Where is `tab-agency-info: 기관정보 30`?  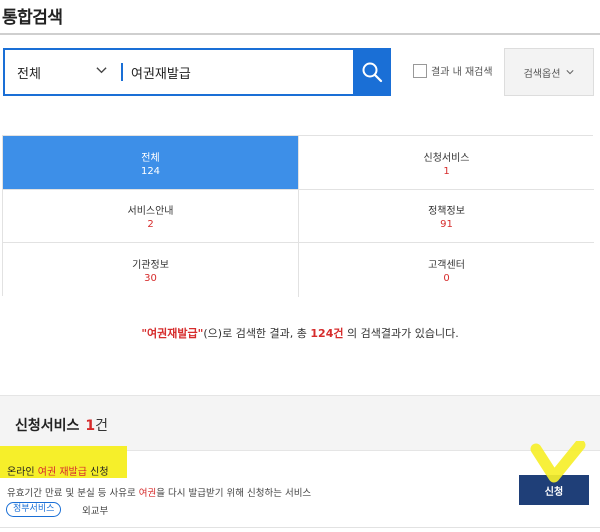
tab-agency-info: 기관정보 30 is located at coordinates (151, 270).